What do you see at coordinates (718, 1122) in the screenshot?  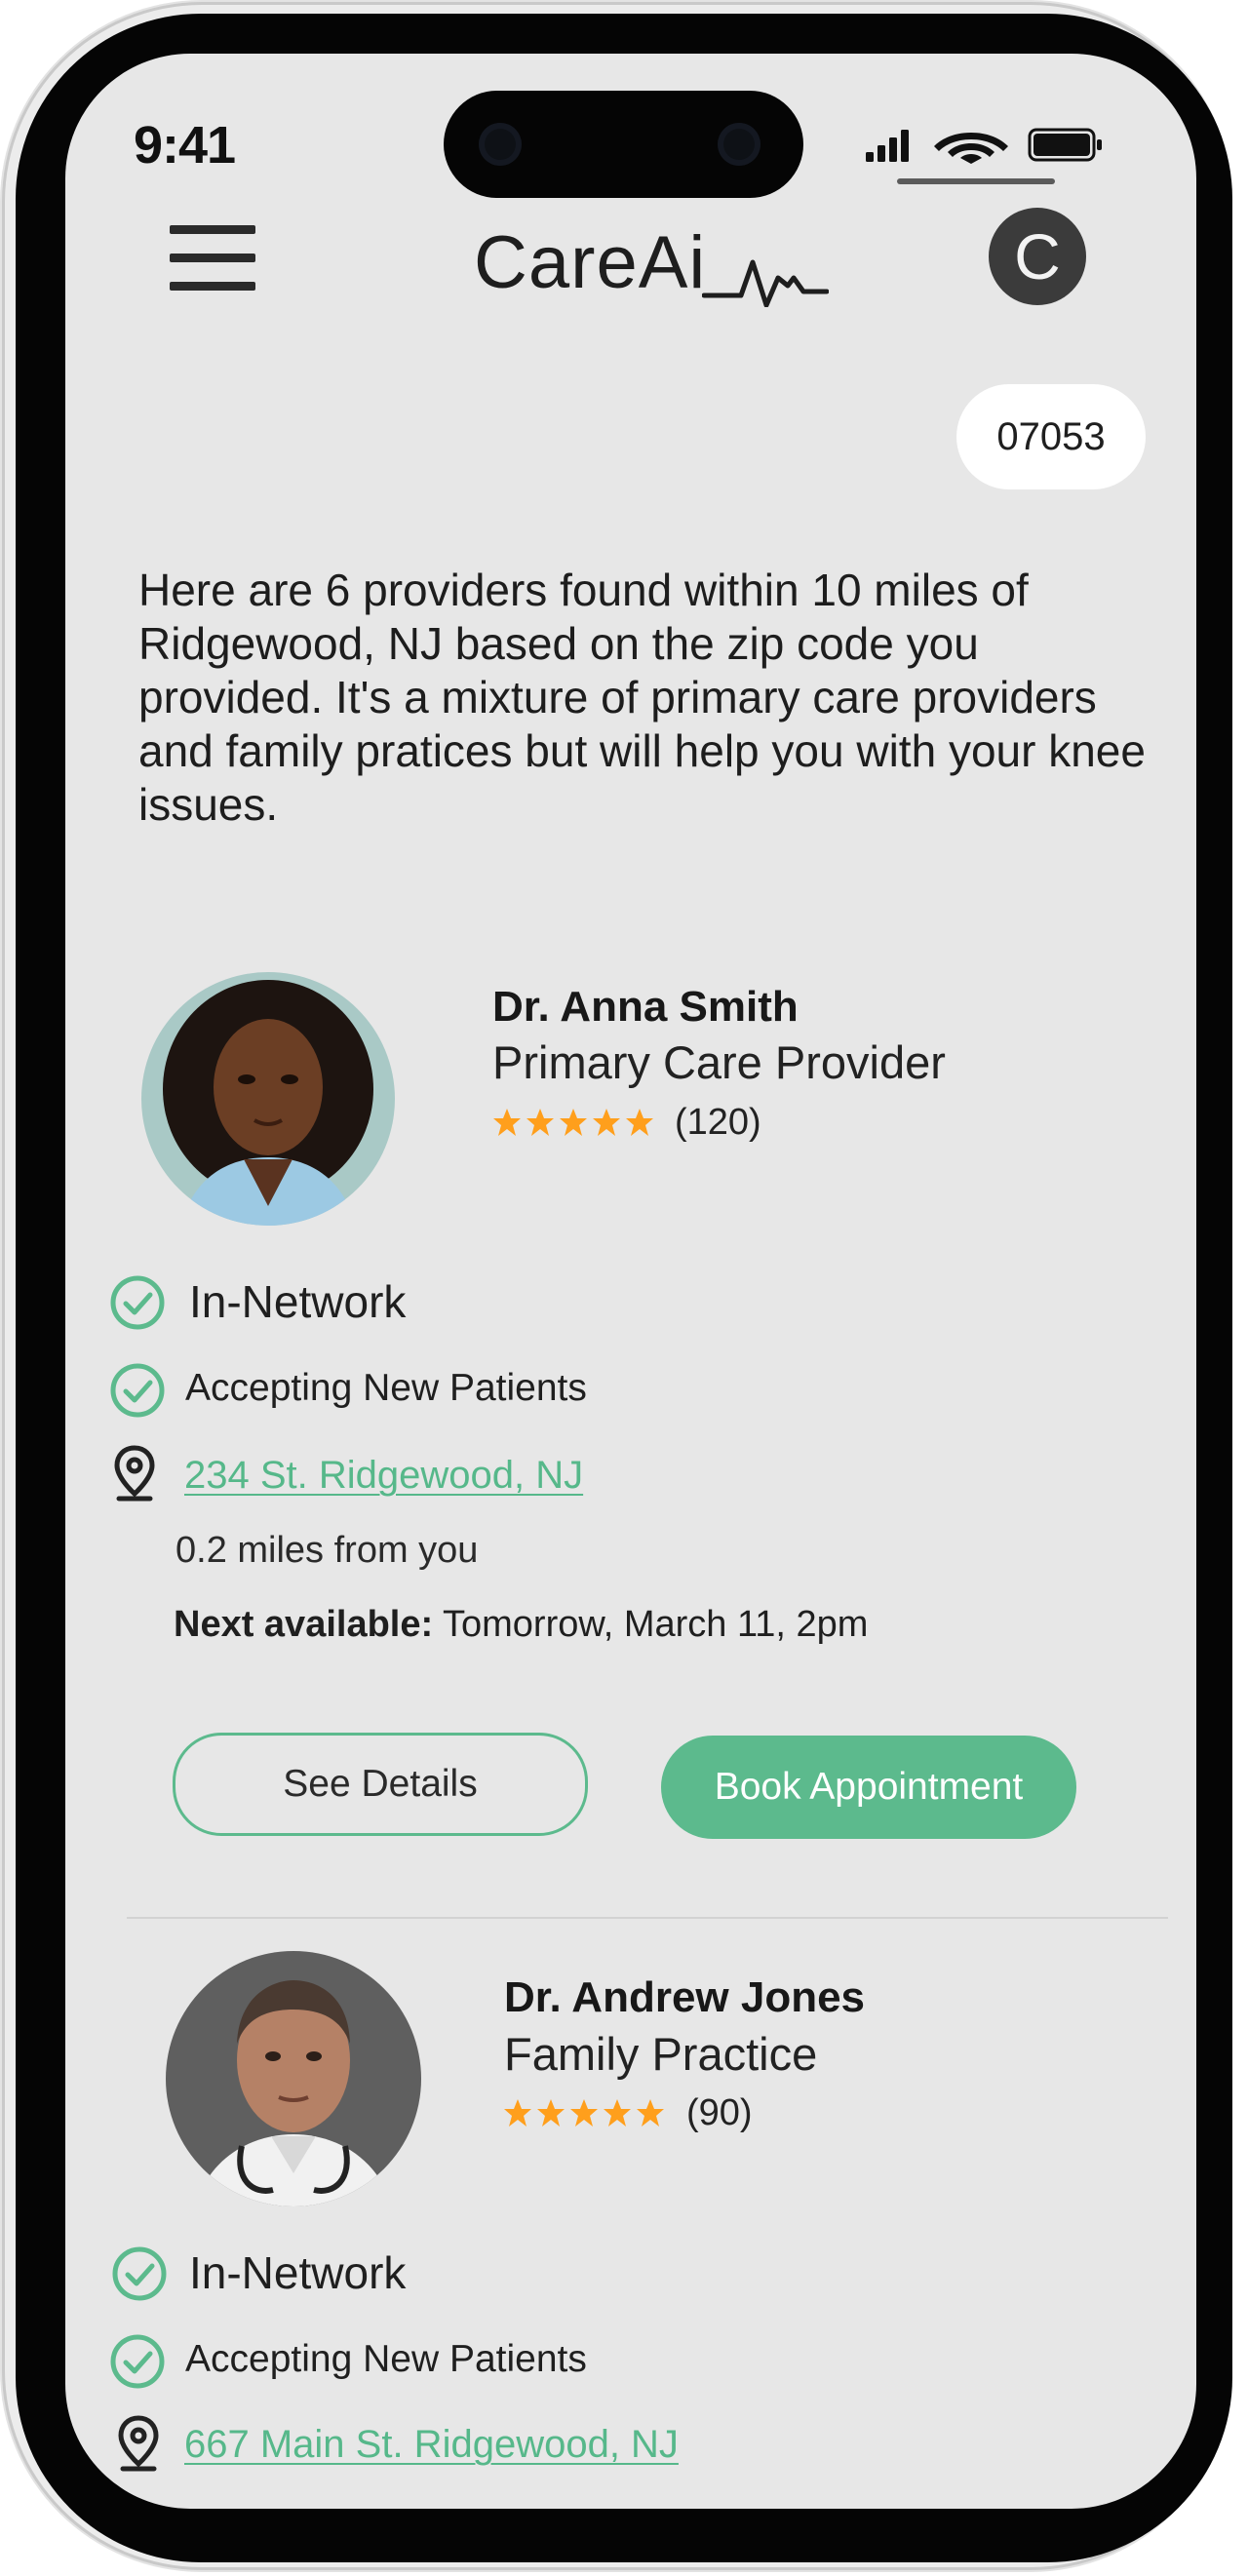 I see `rating-count: (120)` at bounding box center [718, 1122].